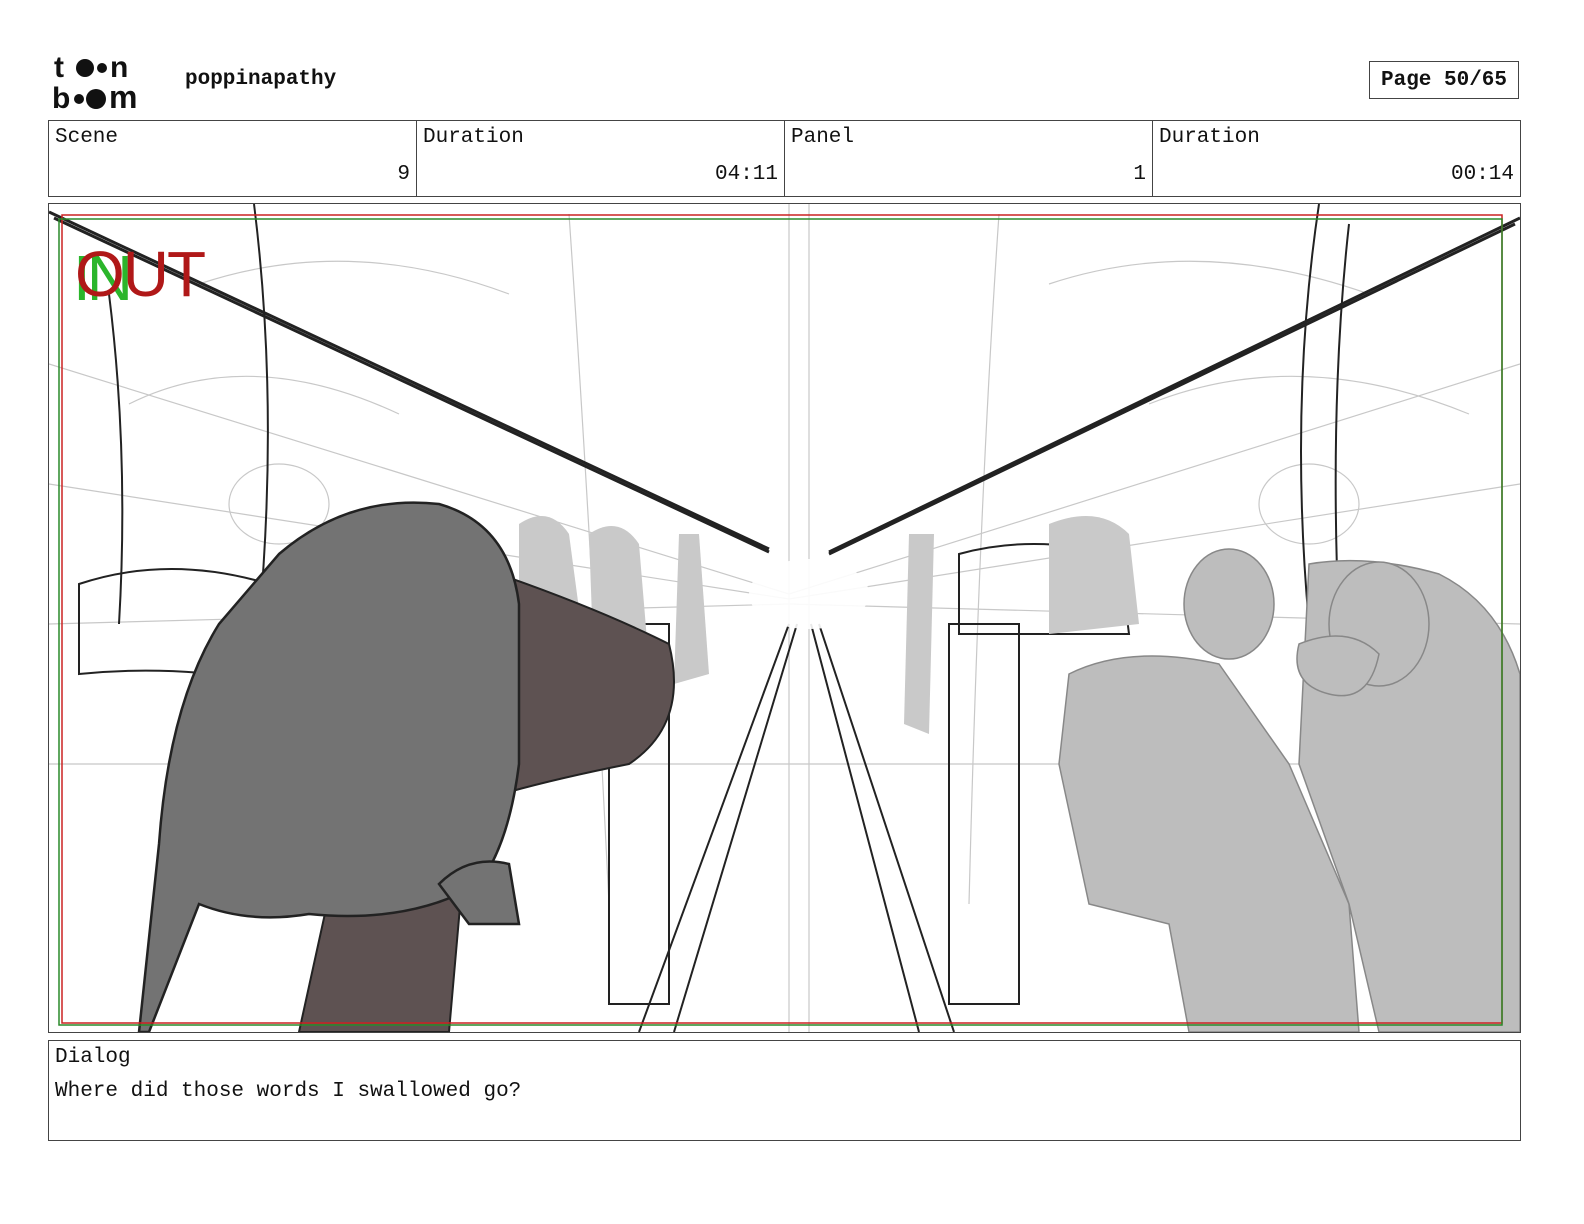  I want to click on scene-duration-cell: Duration 04:11, so click(601, 158).